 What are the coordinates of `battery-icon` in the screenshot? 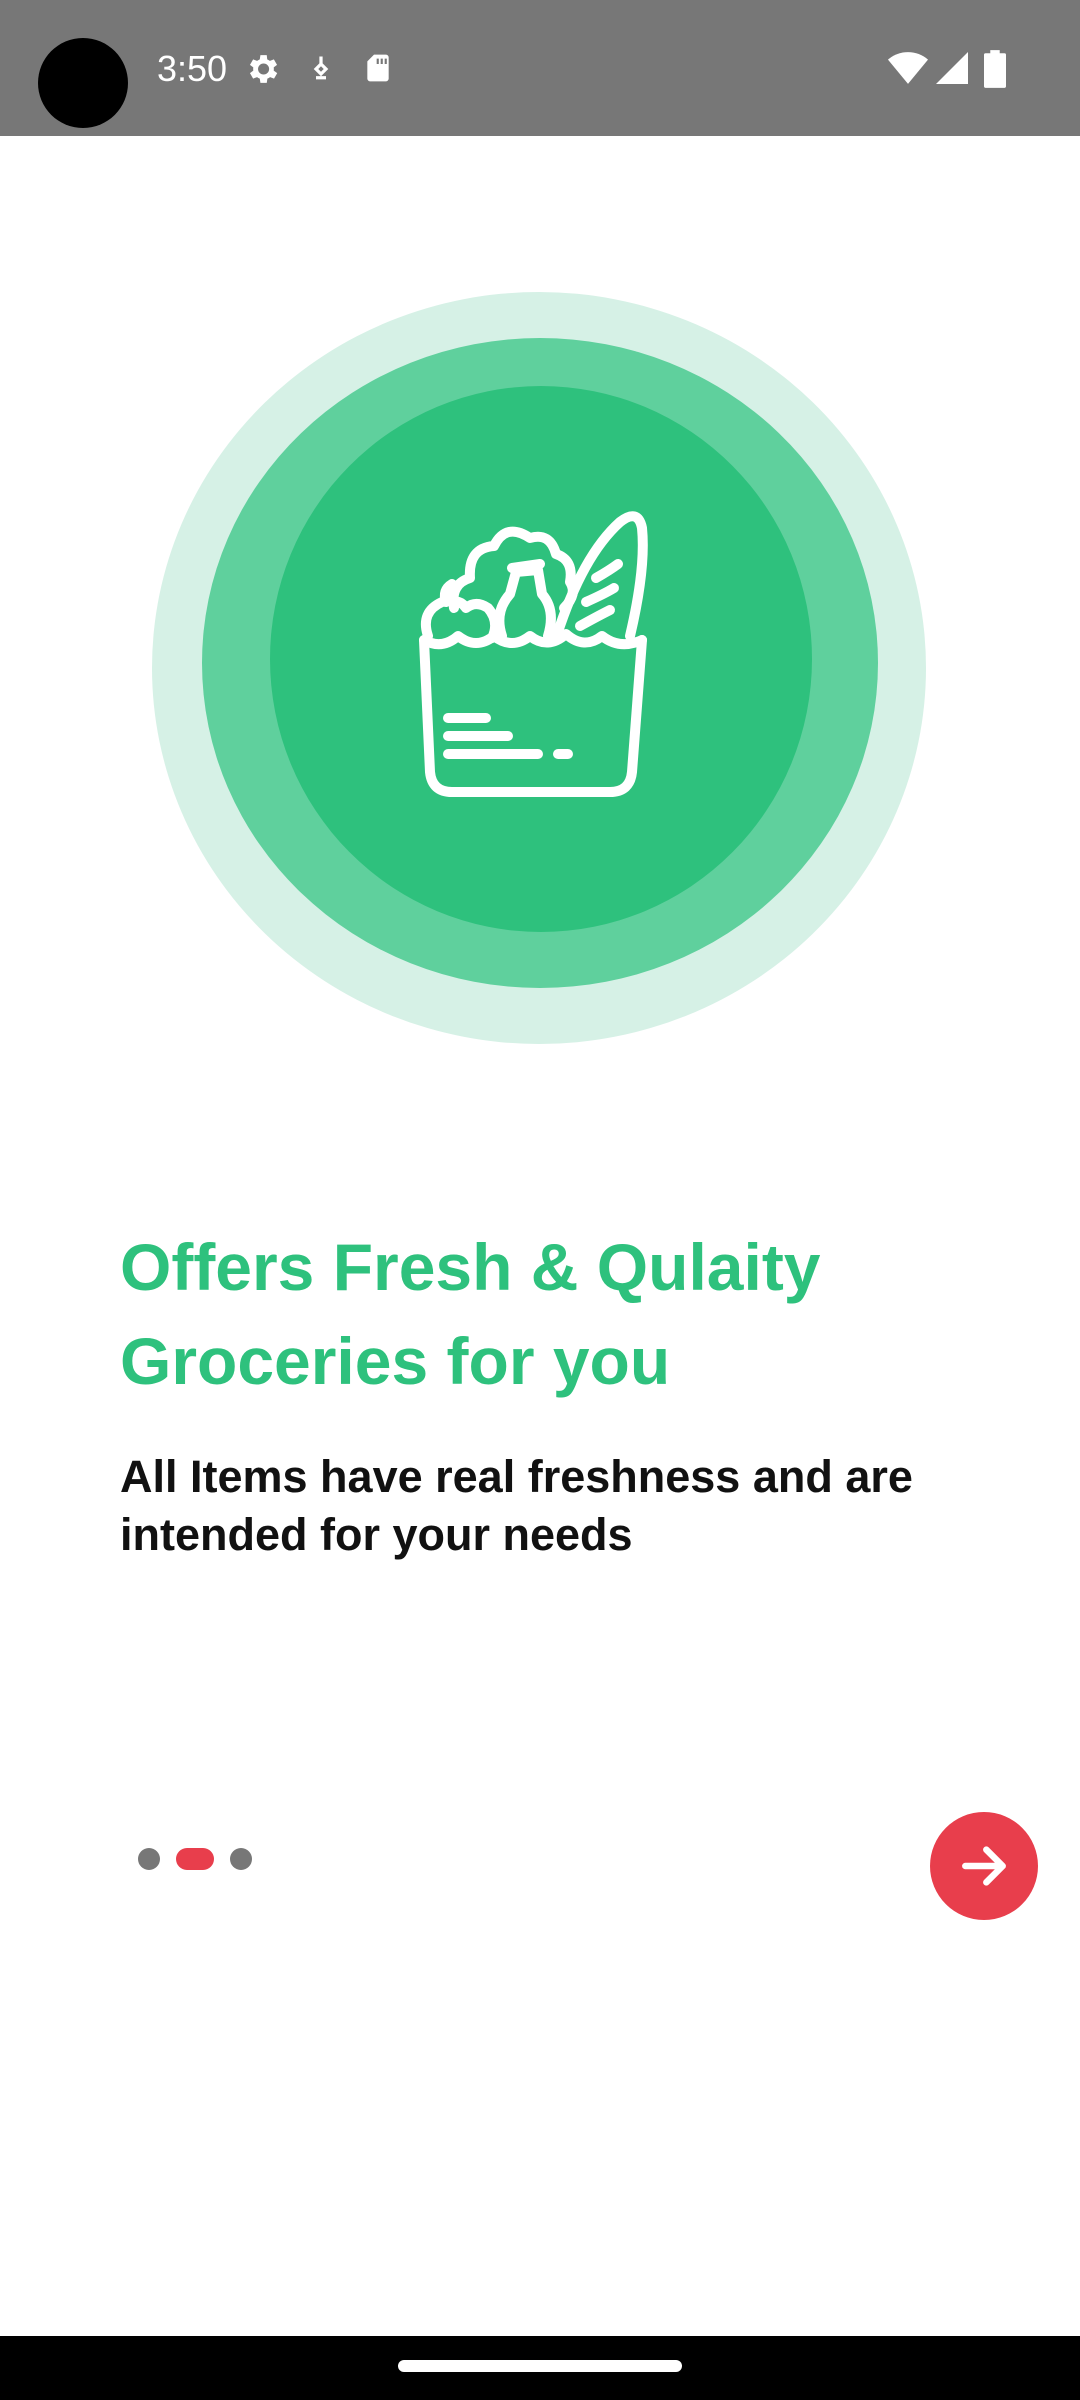 It's located at (995, 69).